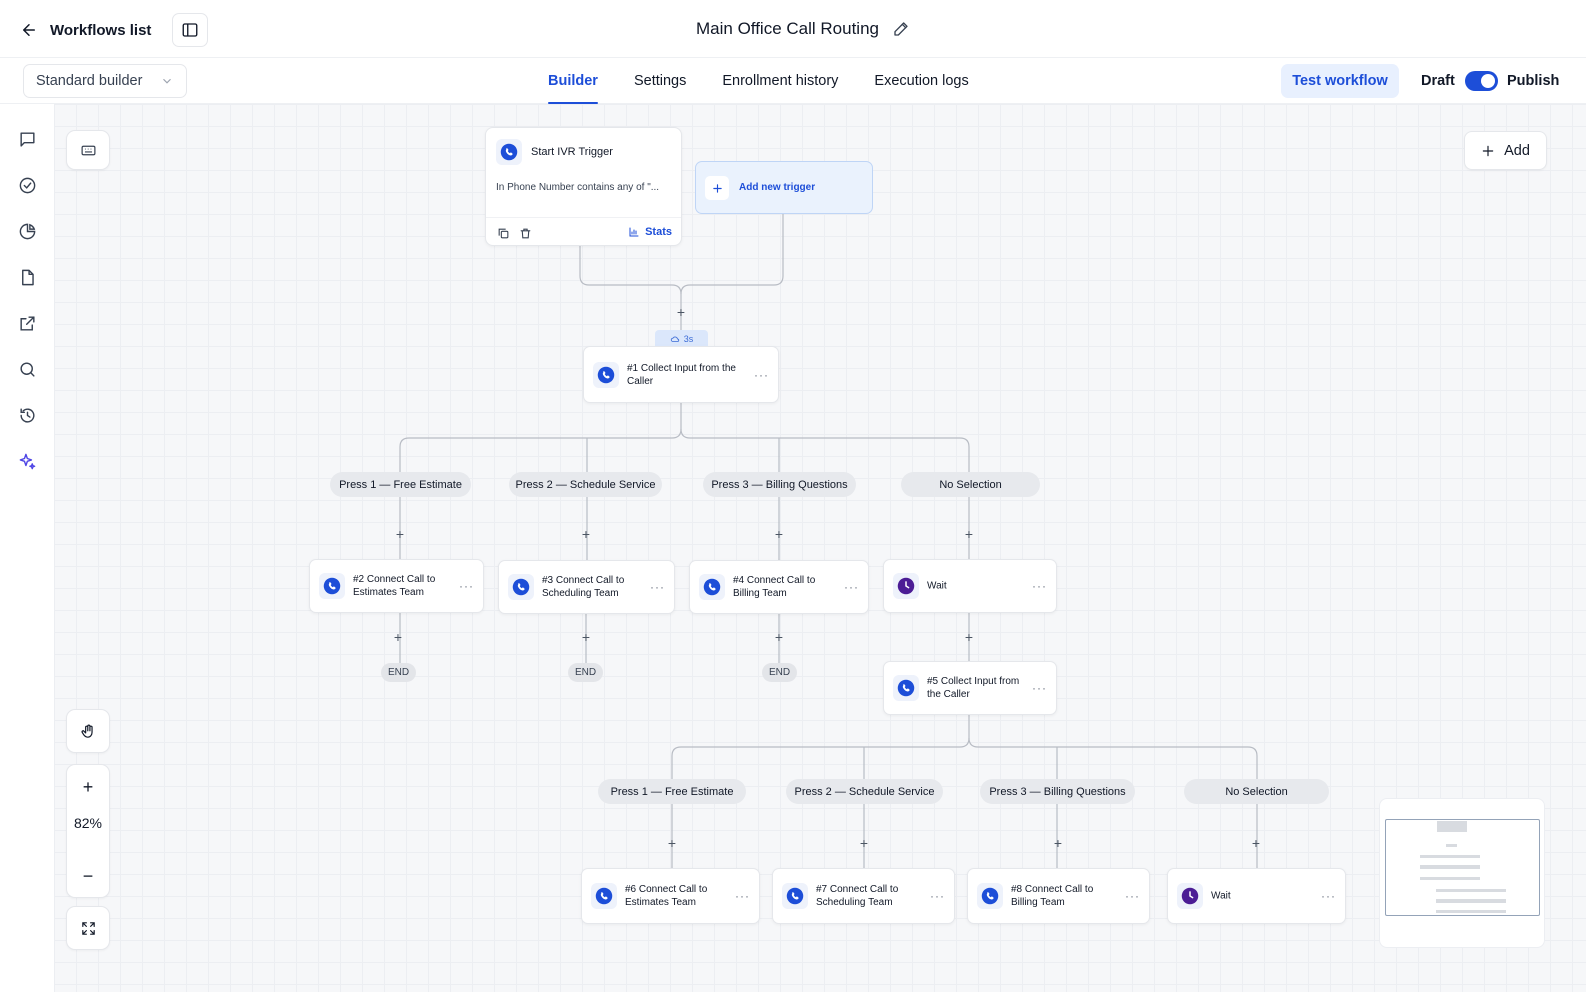 This screenshot has width=1586, height=992. Describe the element at coordinates (88, 787) in the screenshot. I see `zoom-in-button: +` at that location.